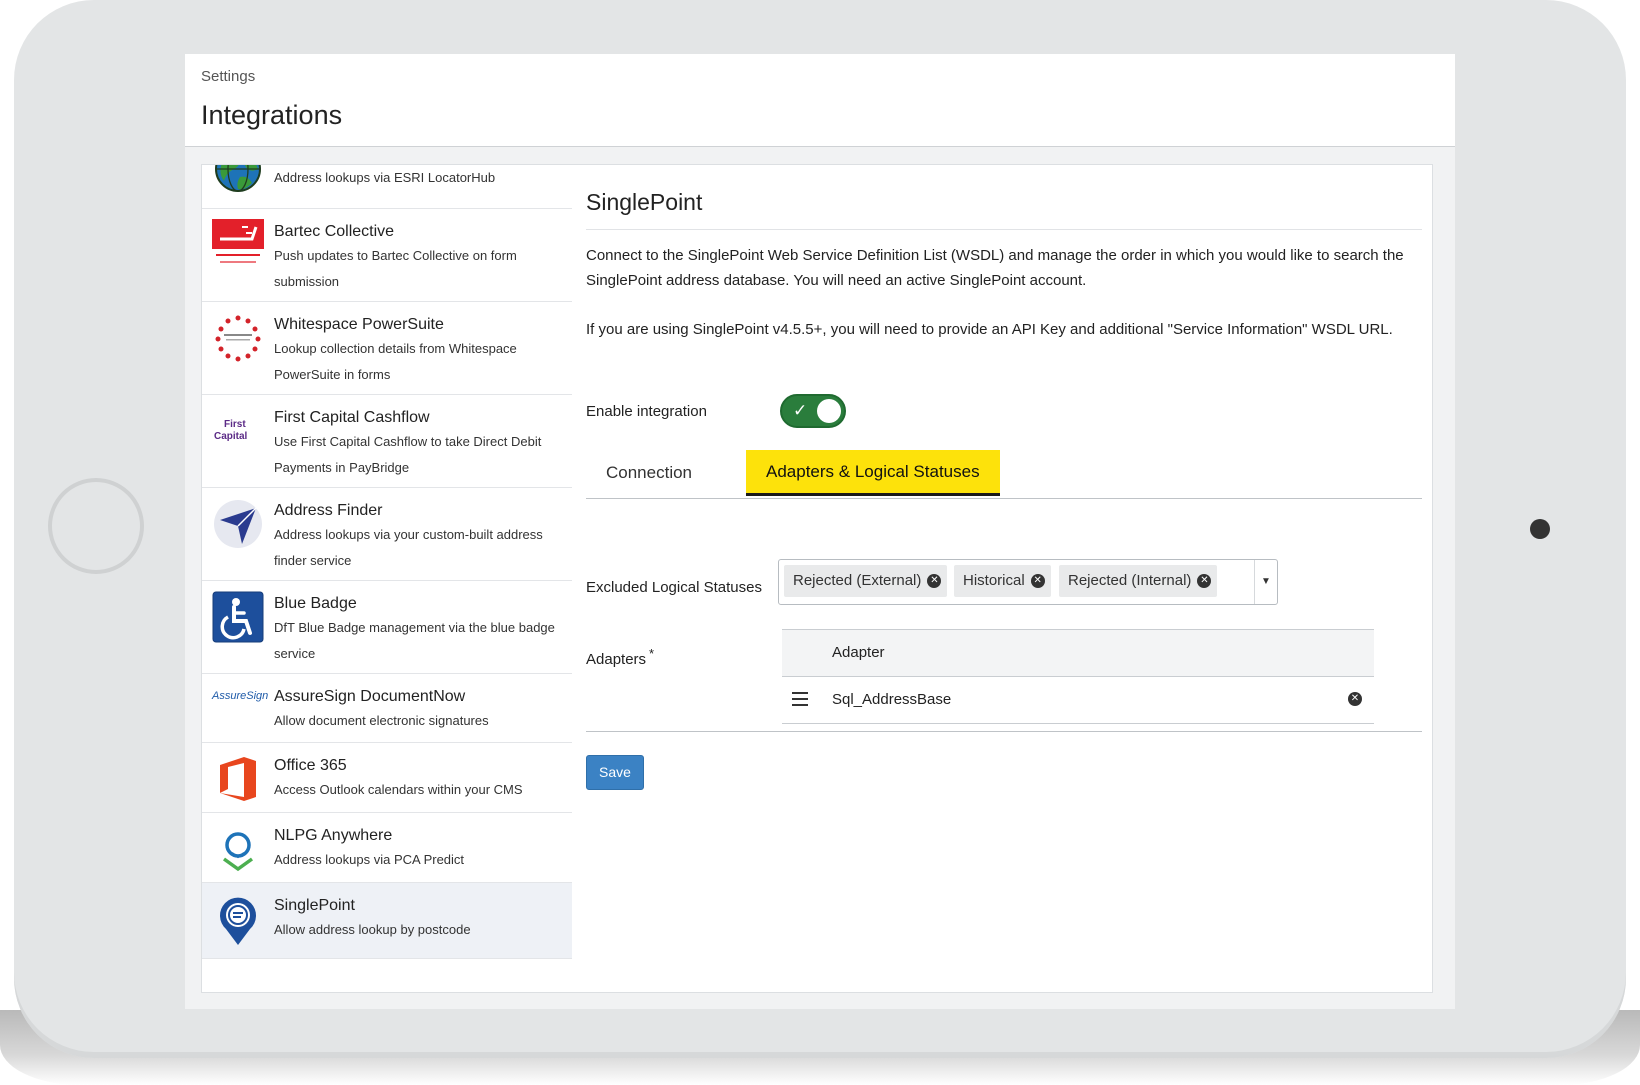  I want to click on toggle-knob, so click(829, 411).